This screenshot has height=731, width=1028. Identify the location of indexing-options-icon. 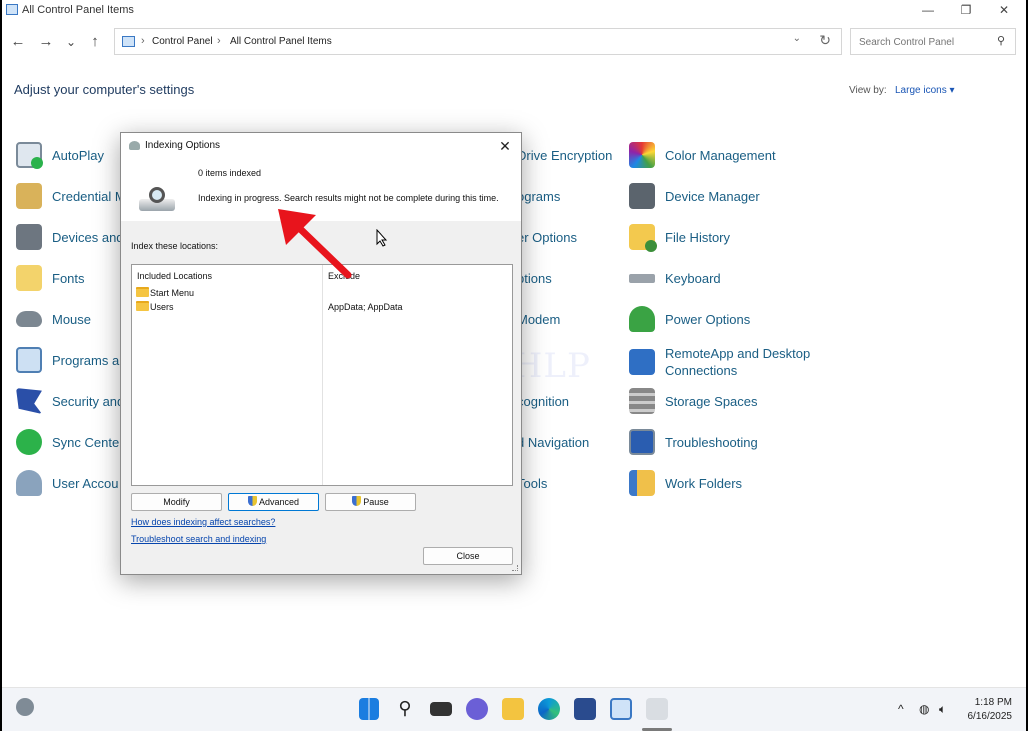
(657, 709).